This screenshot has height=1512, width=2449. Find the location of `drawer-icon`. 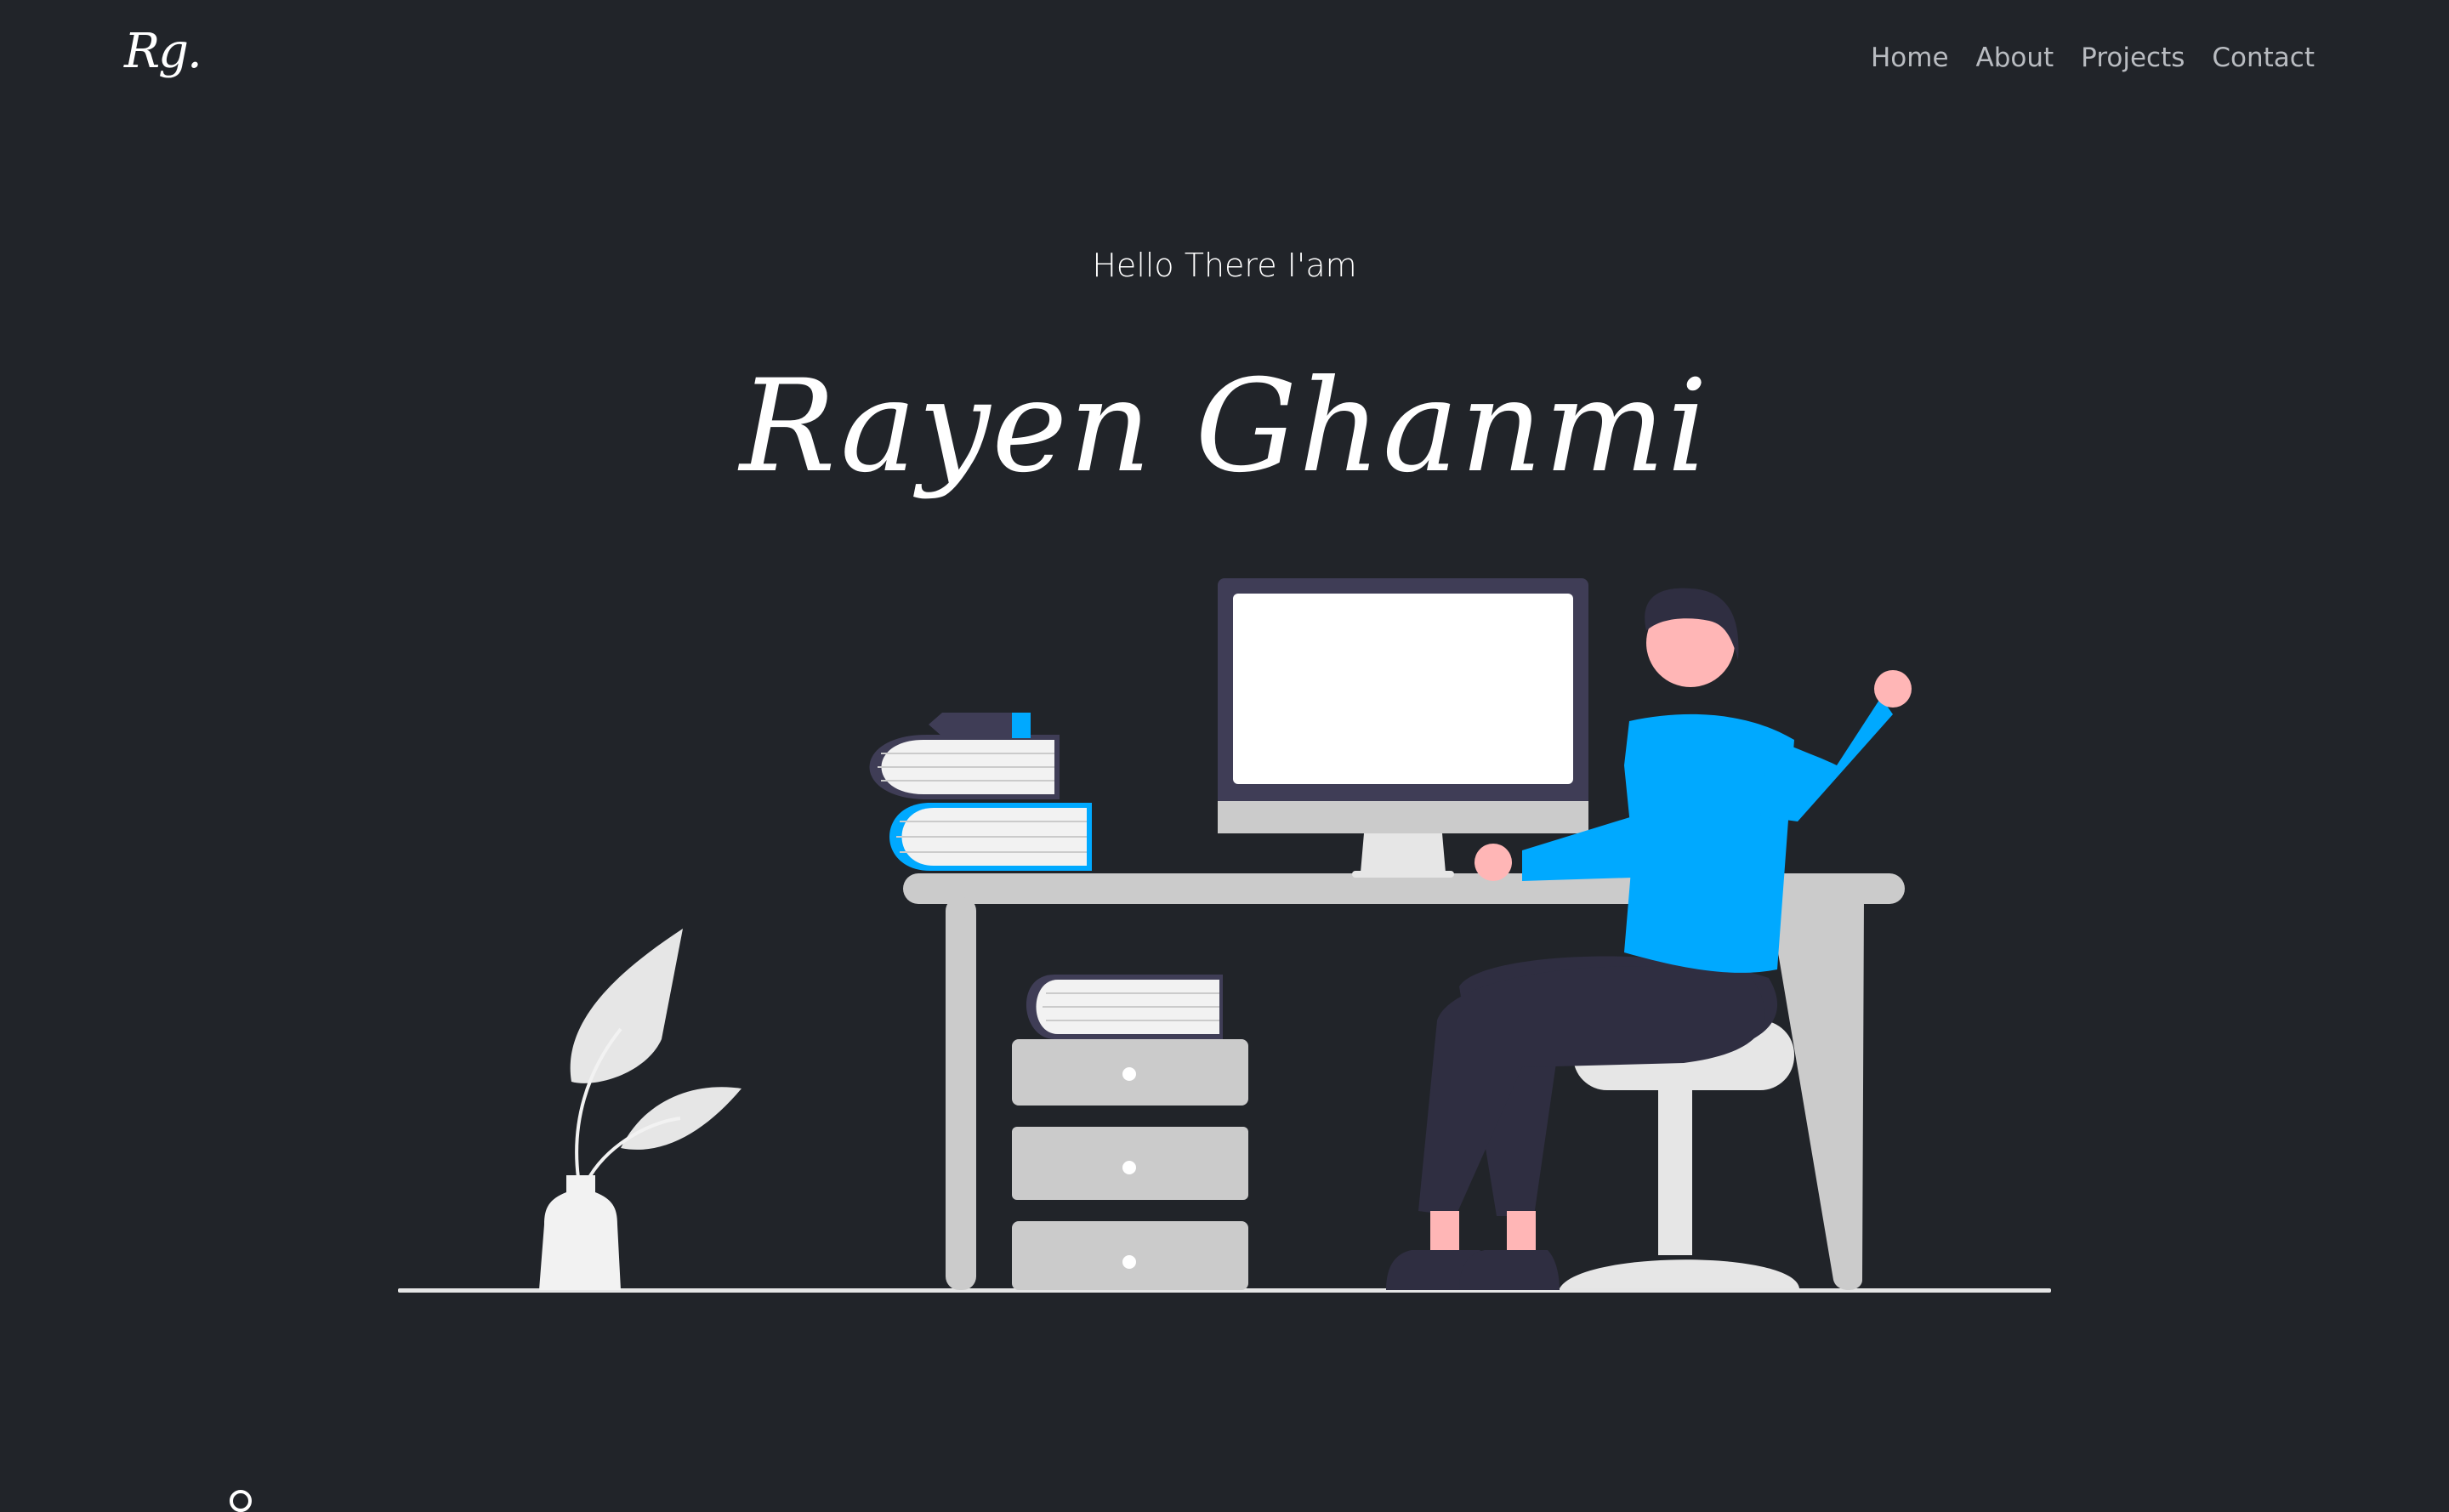

drawer-icon is located at coordinates (1130, 1164).